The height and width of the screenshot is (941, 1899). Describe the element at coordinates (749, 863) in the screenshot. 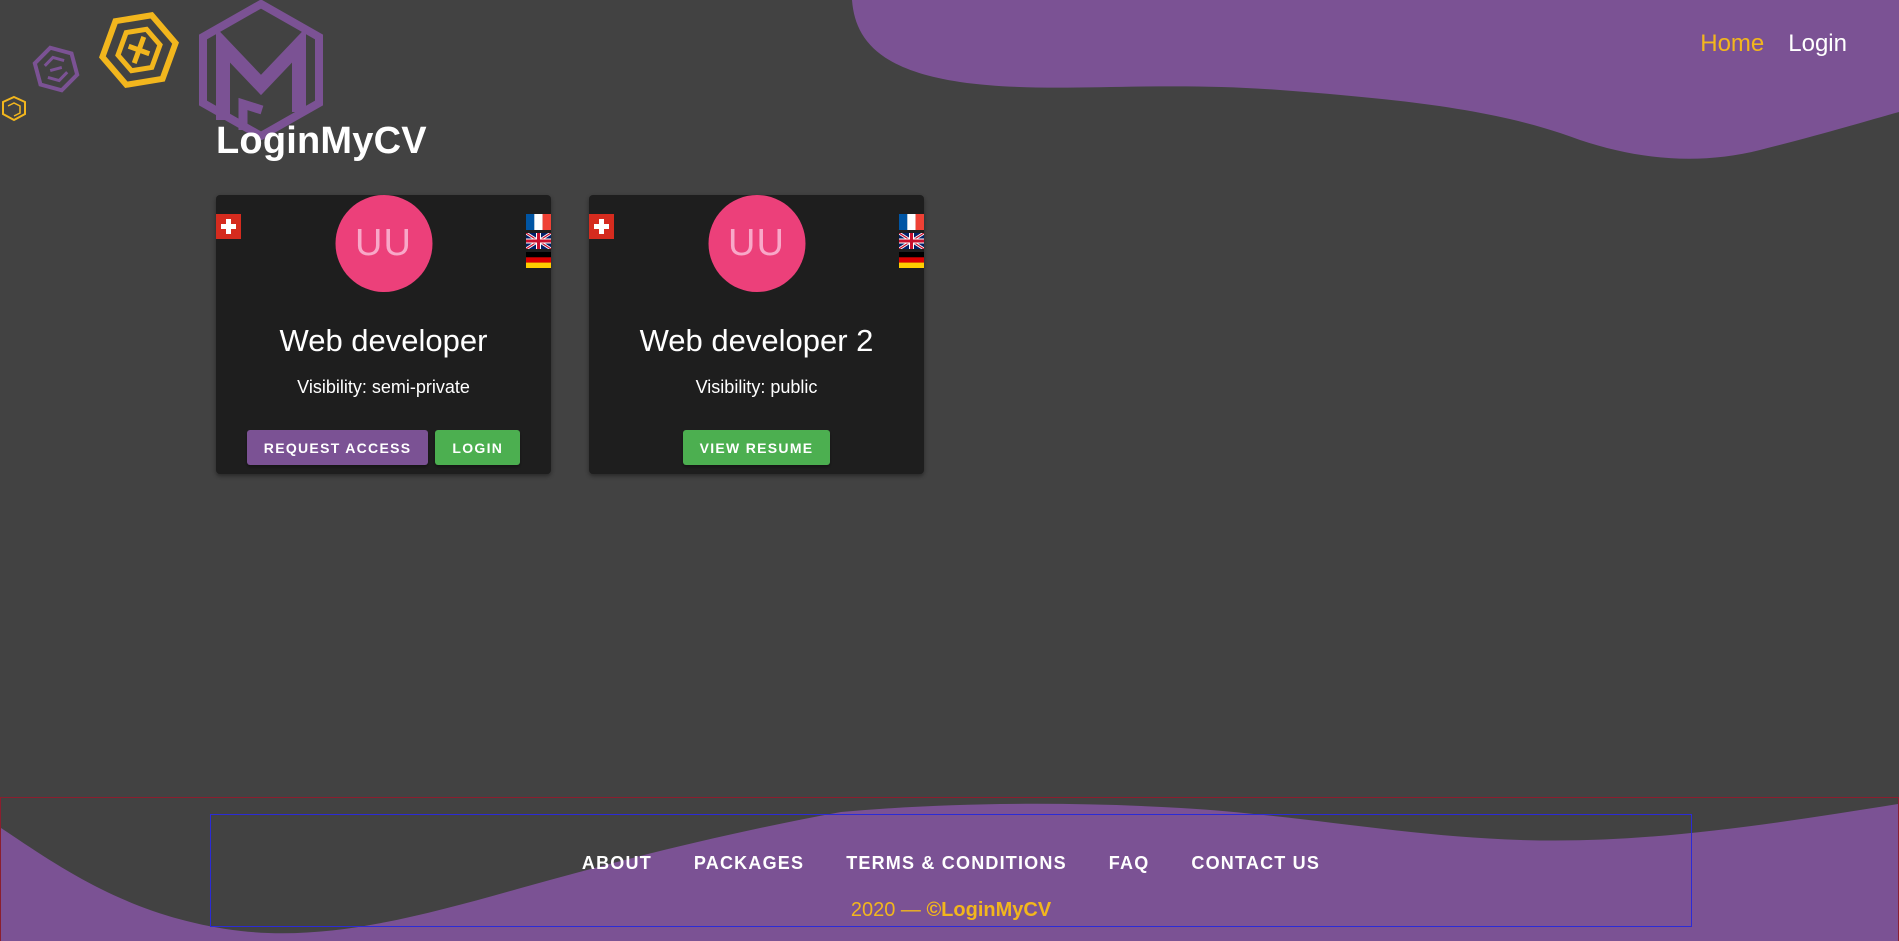

I see `footer-link-packages: PACKAGES` at that location.